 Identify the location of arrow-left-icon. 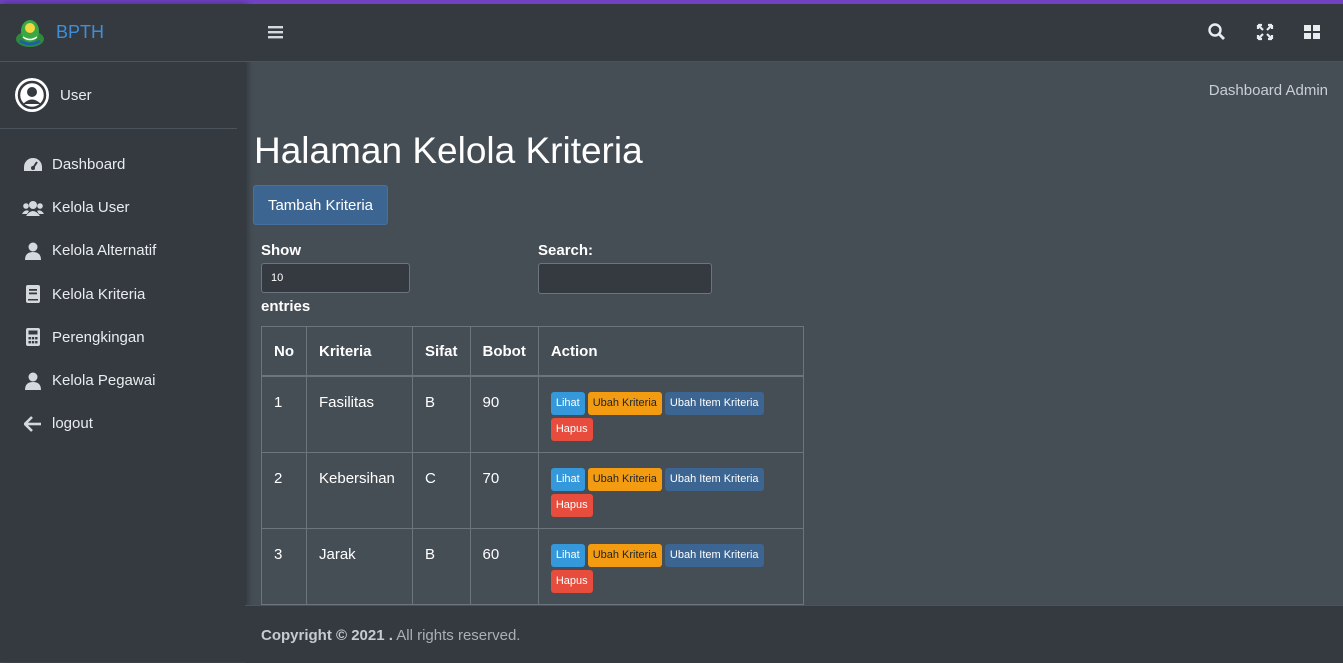
(33, 424).